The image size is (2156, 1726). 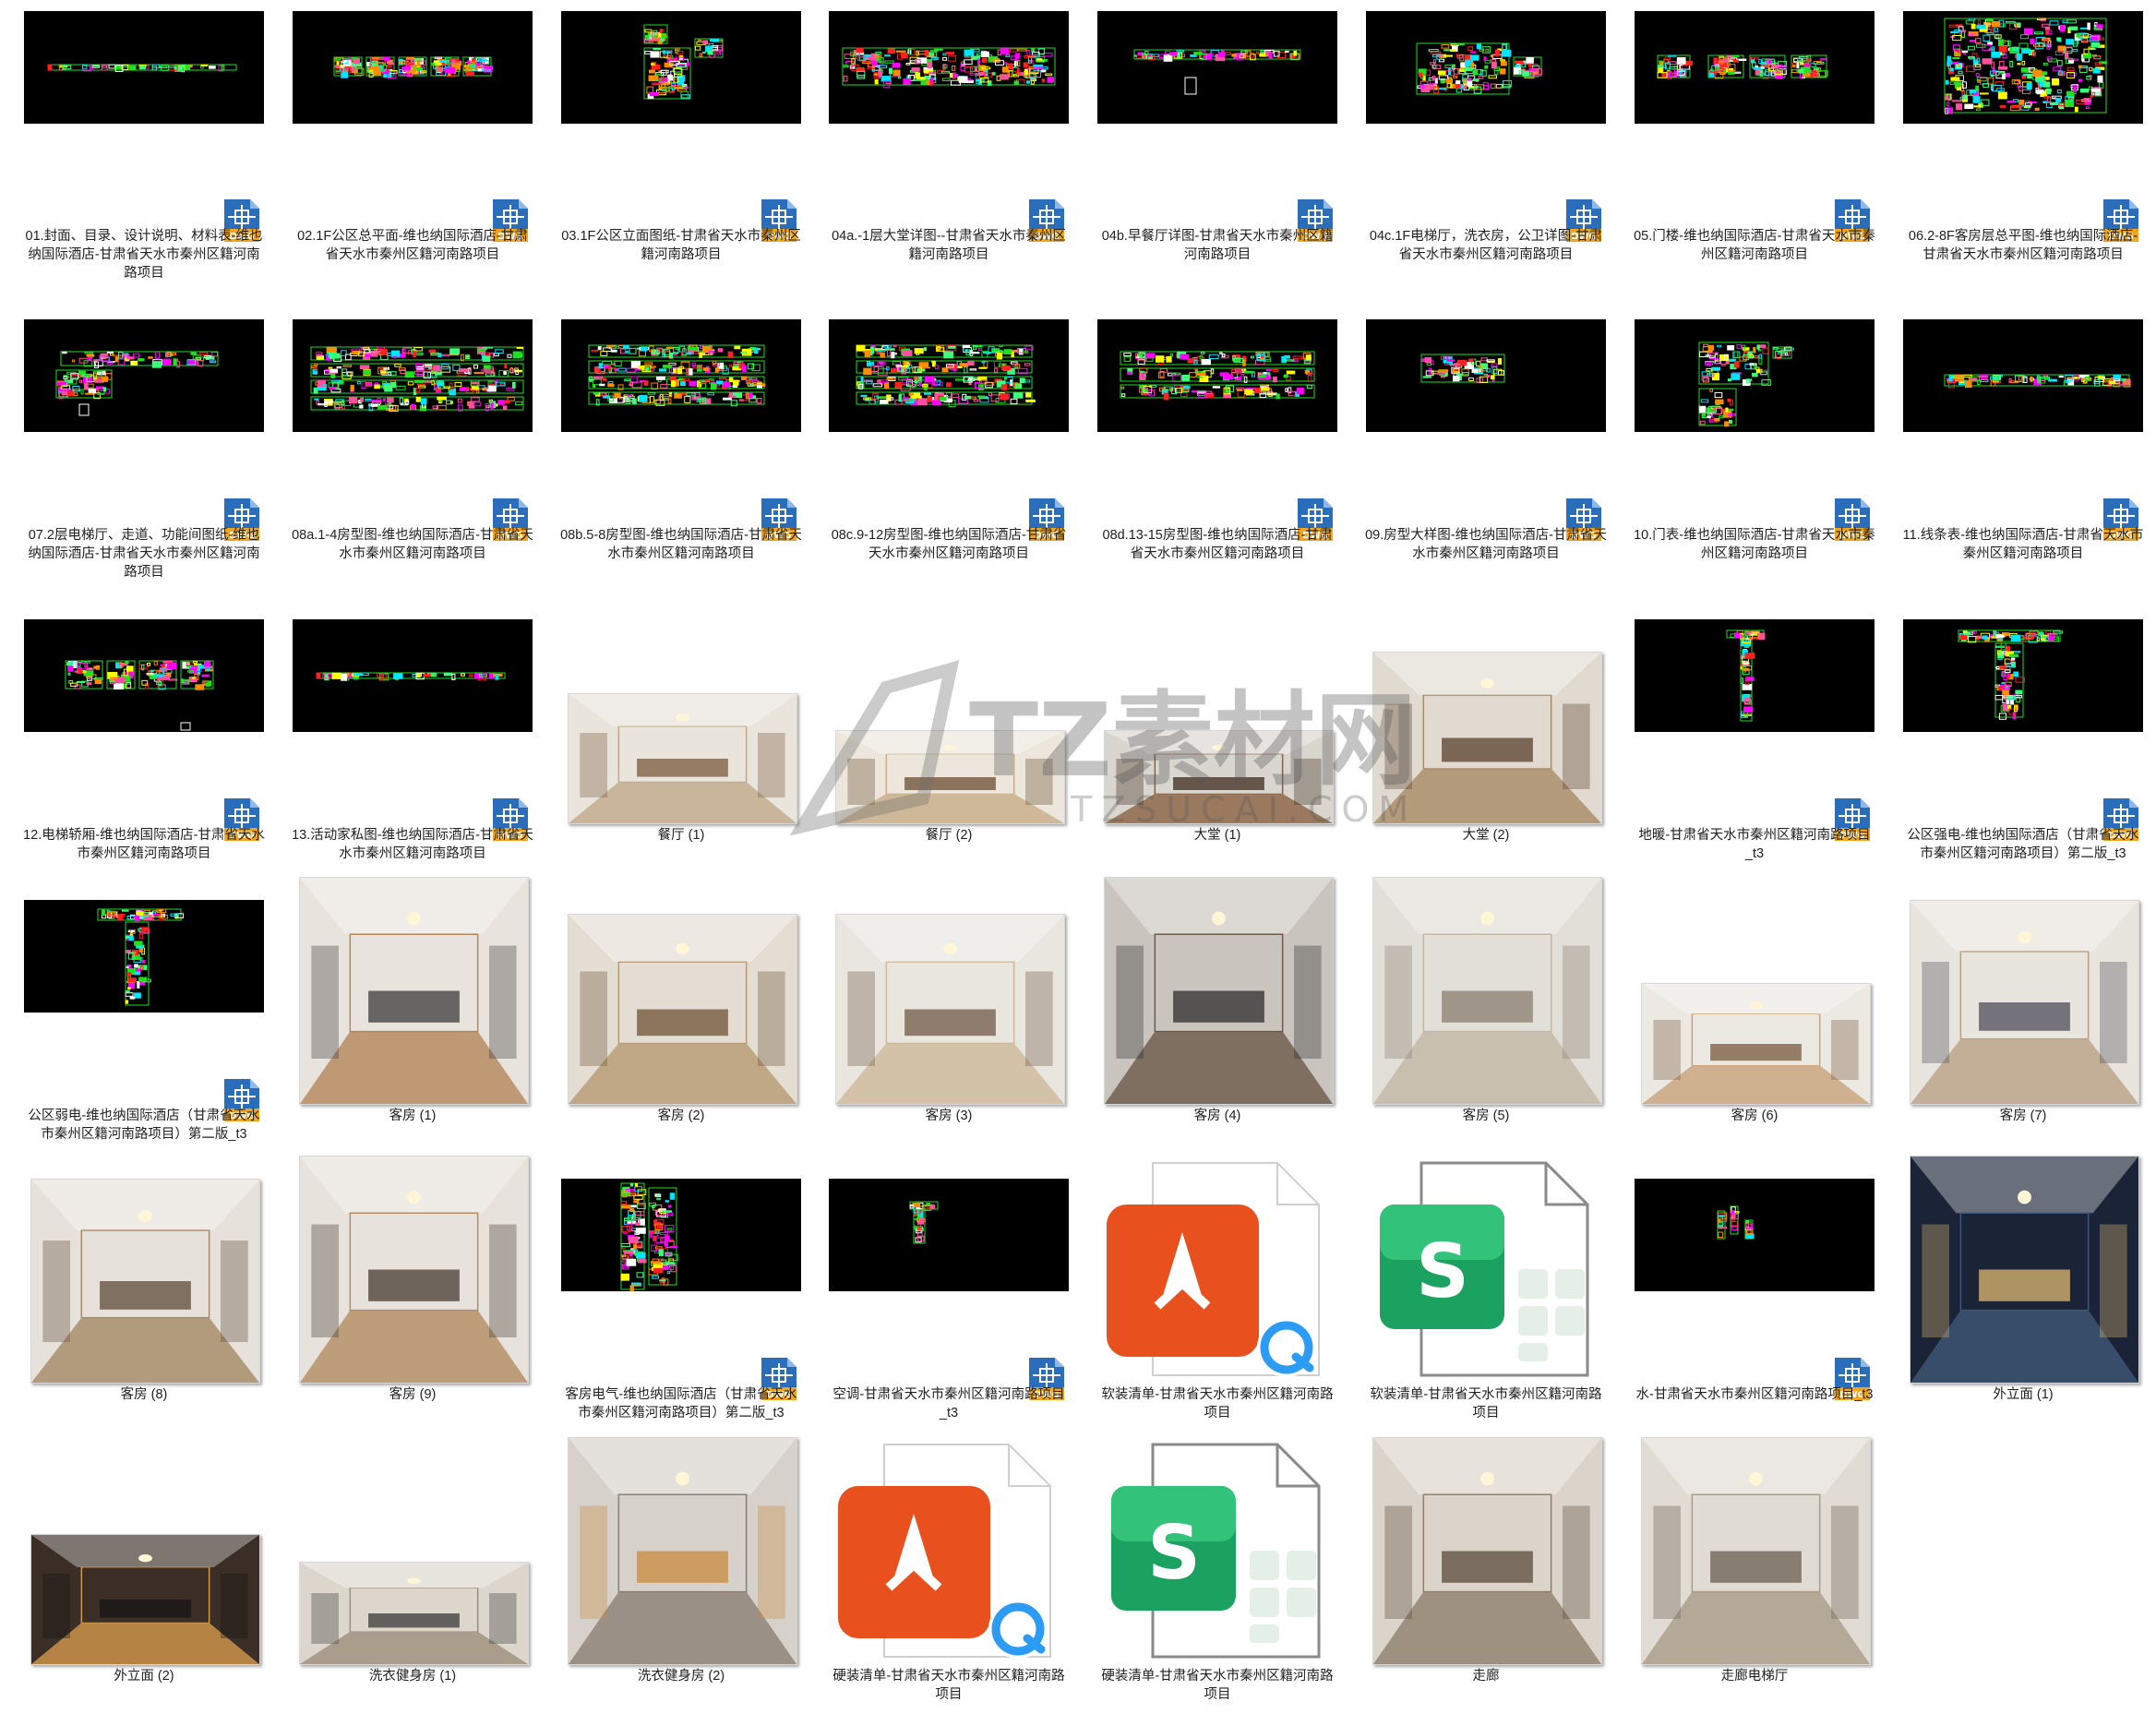 I want to click on file-item: DWG 公区强电-维也纳国际酒店（甘肃省天水市秦州区籍河南路项目）第二版_t3, so click(x=2023, y=746).